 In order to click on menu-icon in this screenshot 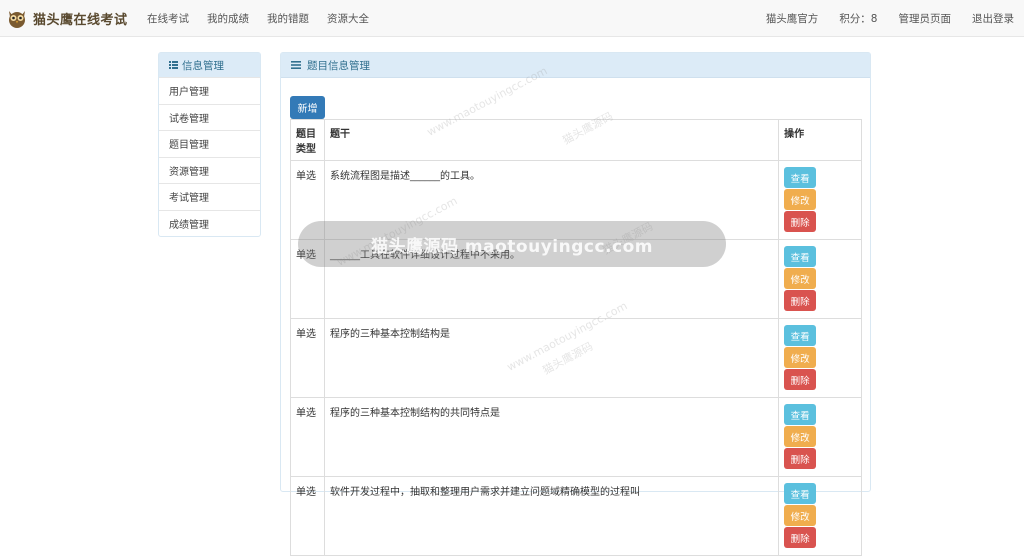, I will do `click(296, 65)`.